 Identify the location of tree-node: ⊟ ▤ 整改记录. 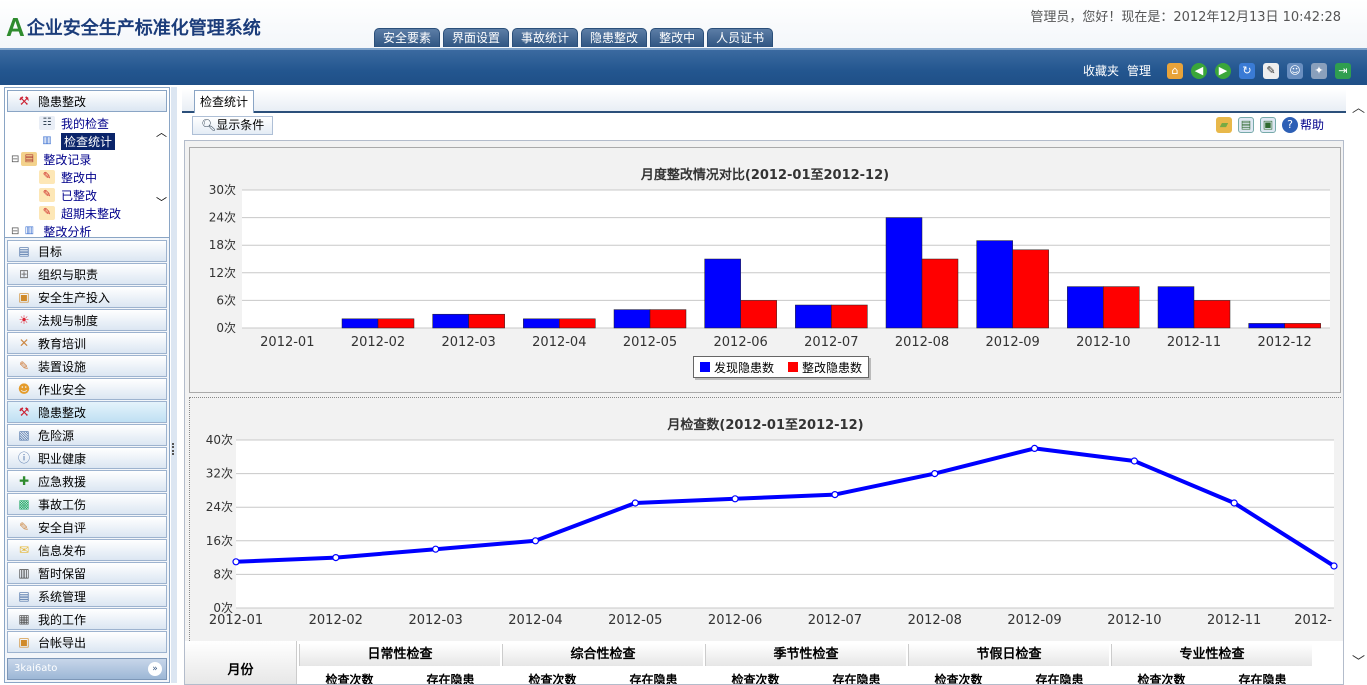
(90, 159).